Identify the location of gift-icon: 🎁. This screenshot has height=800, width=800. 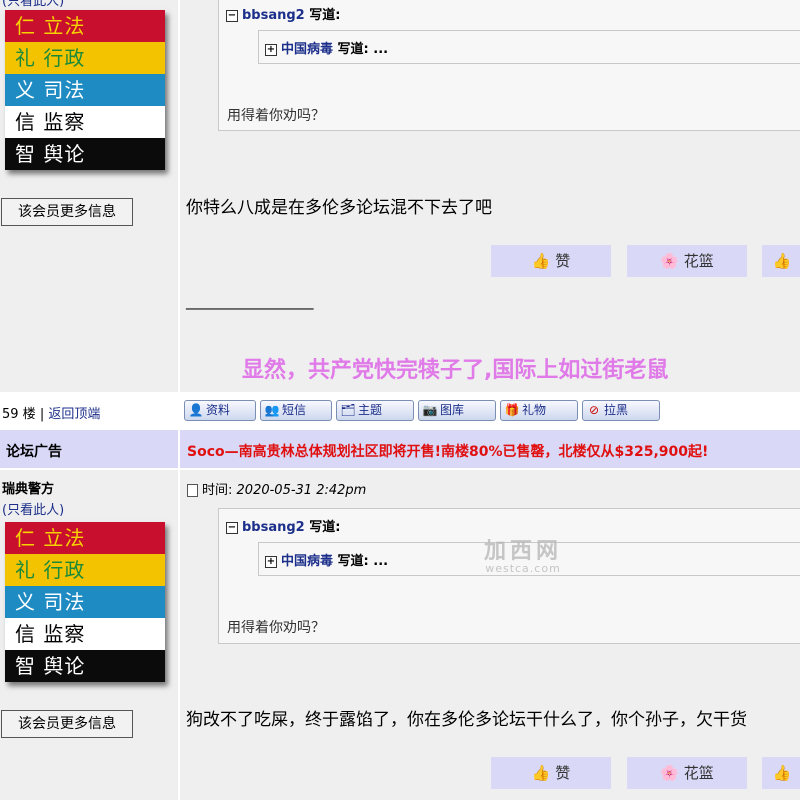
(512, 410).